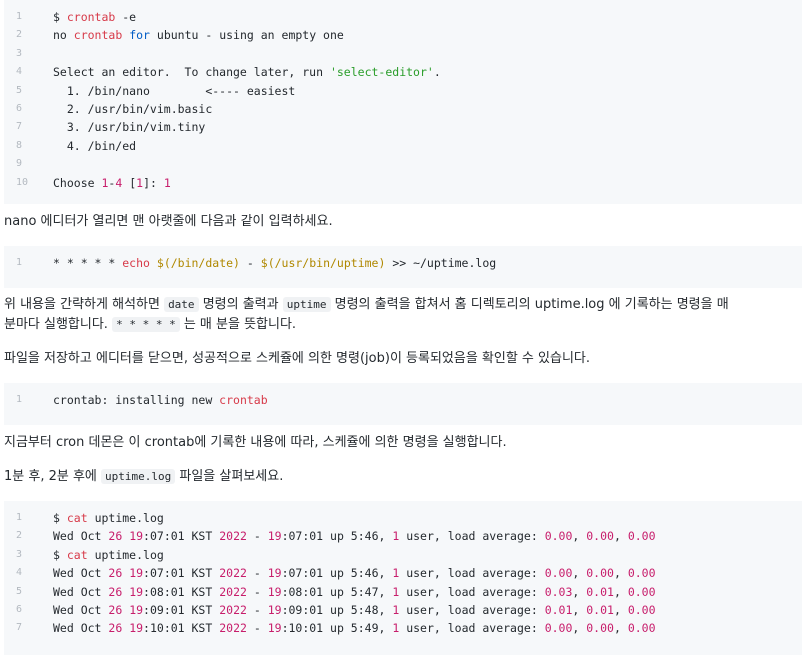 The height and width of the screenshot is (656, 802). What do you see at coordinates (136, 400) in the screenshot?
I see `code-token: crontab: installing new` at bounding box center [136, 400].